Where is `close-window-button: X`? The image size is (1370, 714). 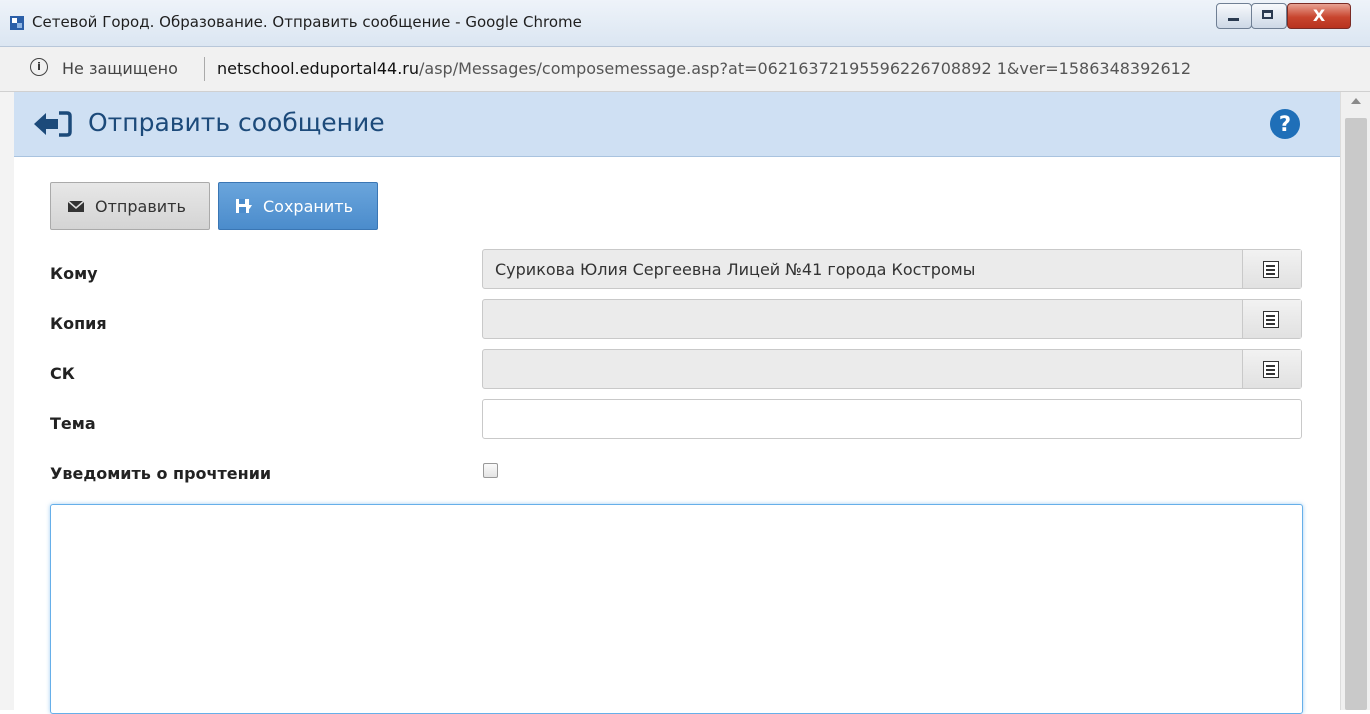
close-window-button: X is located at coordinates (1319, 16).